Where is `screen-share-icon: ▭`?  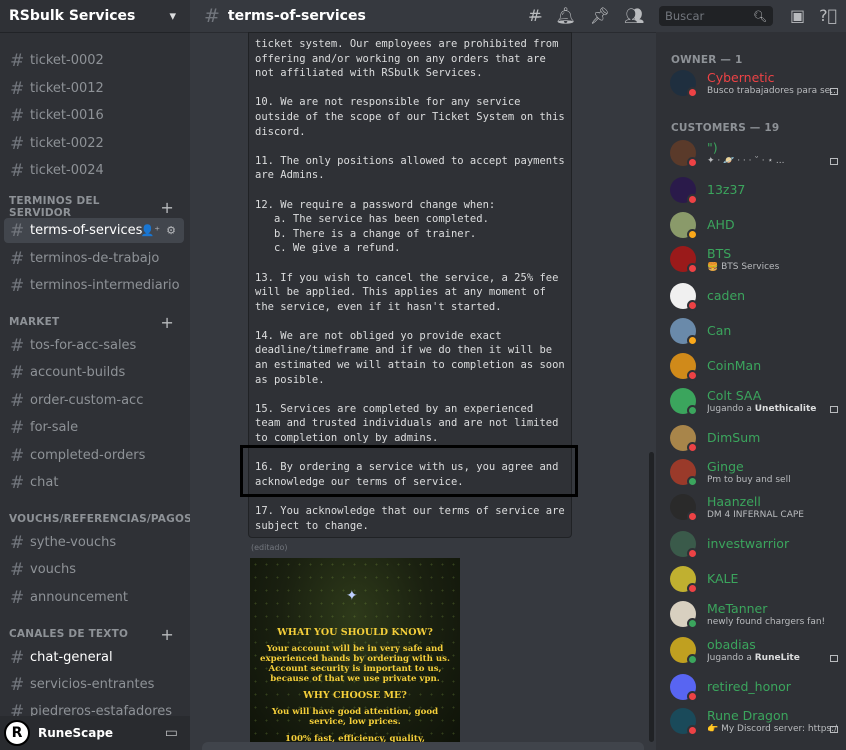
screen-share-icon: ▭ is located at coordinates (171, 733).